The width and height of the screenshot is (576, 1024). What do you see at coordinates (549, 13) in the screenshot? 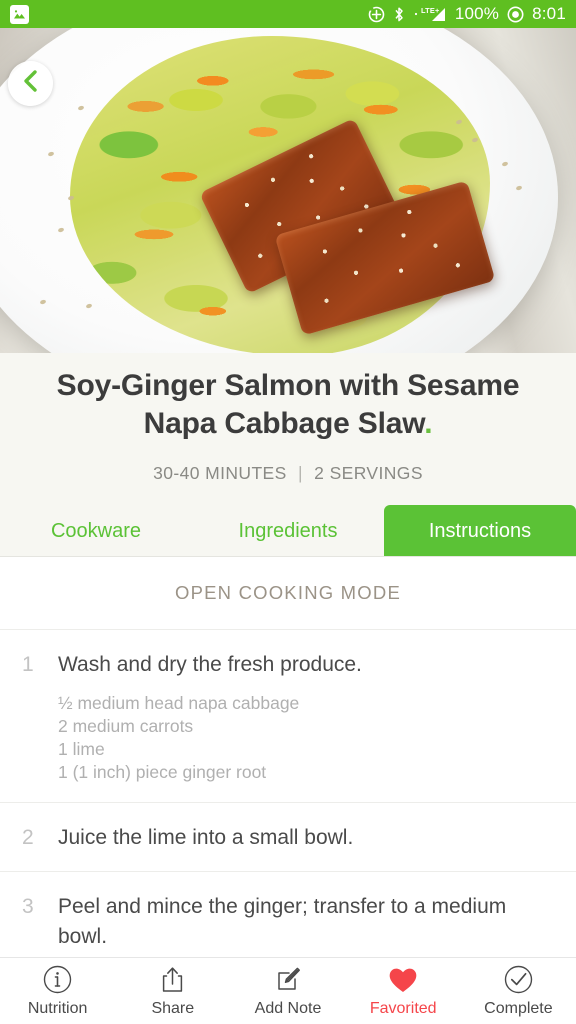
I see `clock-label: 8:01` at bounding box center [549, 13].